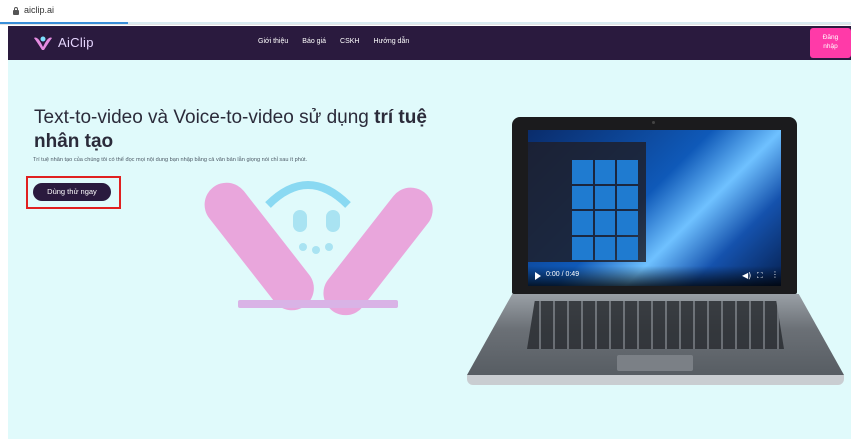 This screenshot has width=851, height=439. Describe the element at coordinates (72, 192) in the screenshot. I see `try-now-button: Dùng thử ngay` at that location.